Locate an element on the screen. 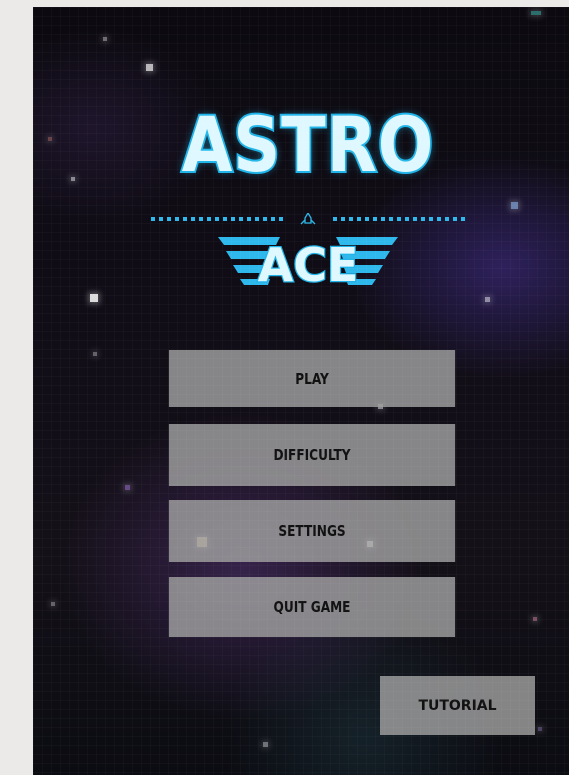 This screenshot has width=569, height=775. logo-wings: ACE is located at coordinates (308, 263).